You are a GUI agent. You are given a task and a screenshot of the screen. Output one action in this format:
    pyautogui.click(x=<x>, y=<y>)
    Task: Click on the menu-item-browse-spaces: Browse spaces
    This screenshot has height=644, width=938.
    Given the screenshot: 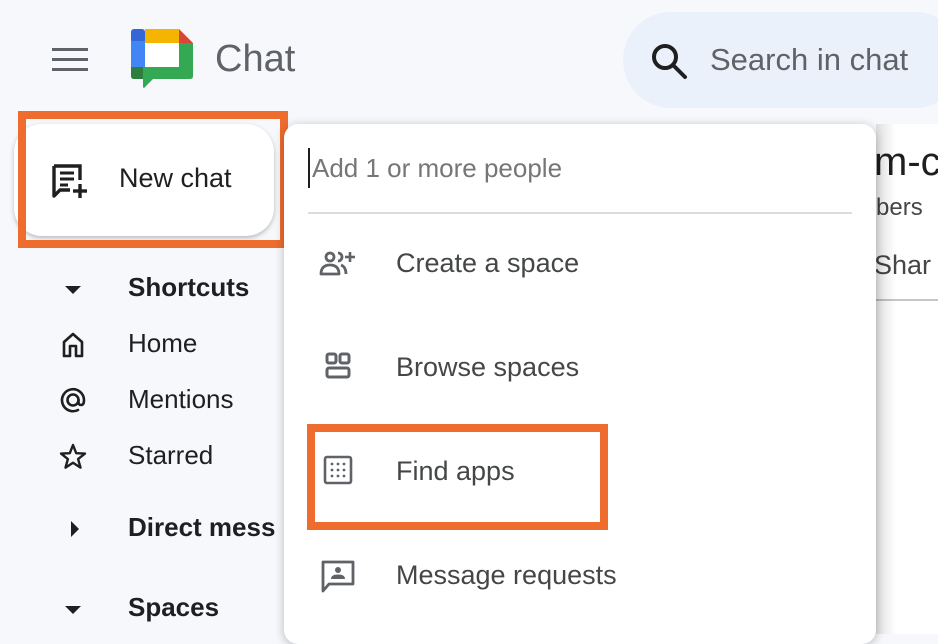 What is the action you would take?
    pyautogui.click(x=580, y=369)
    